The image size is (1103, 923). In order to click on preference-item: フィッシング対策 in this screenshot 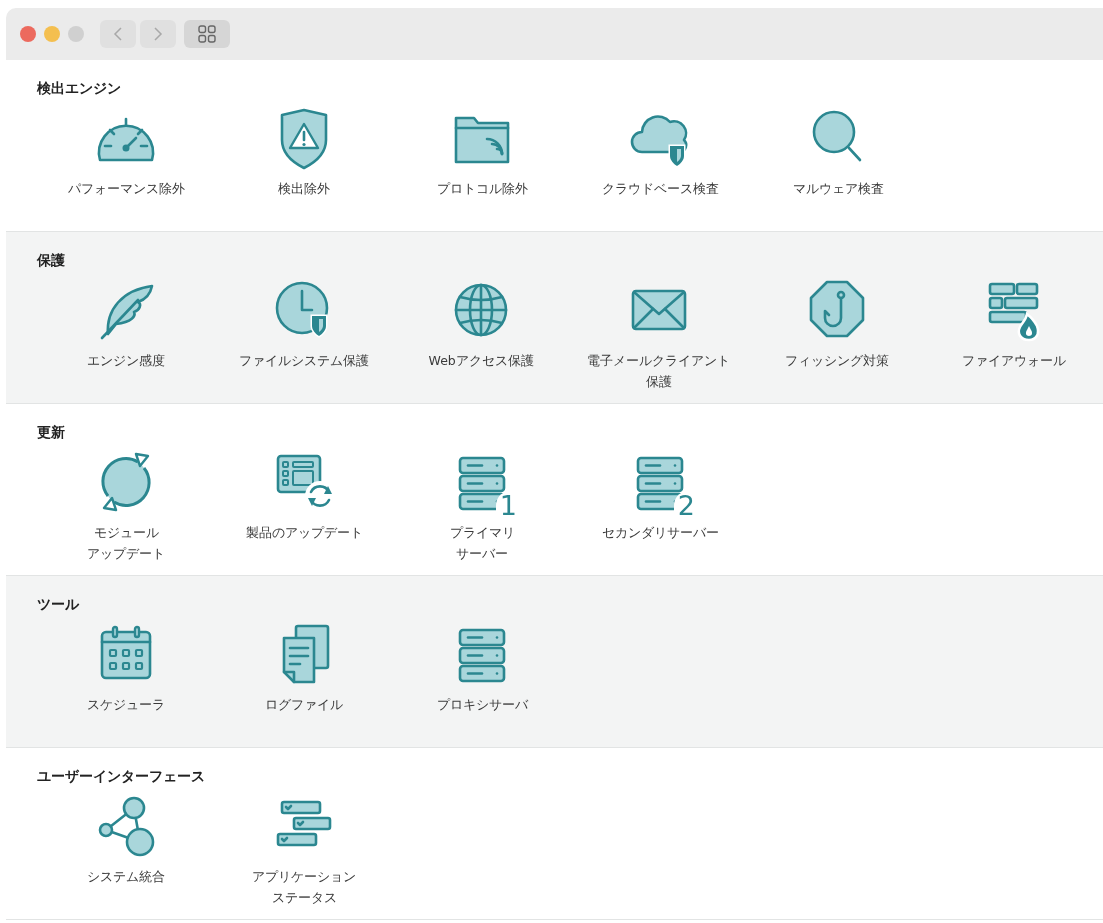, I will do `click(836, 335)`.